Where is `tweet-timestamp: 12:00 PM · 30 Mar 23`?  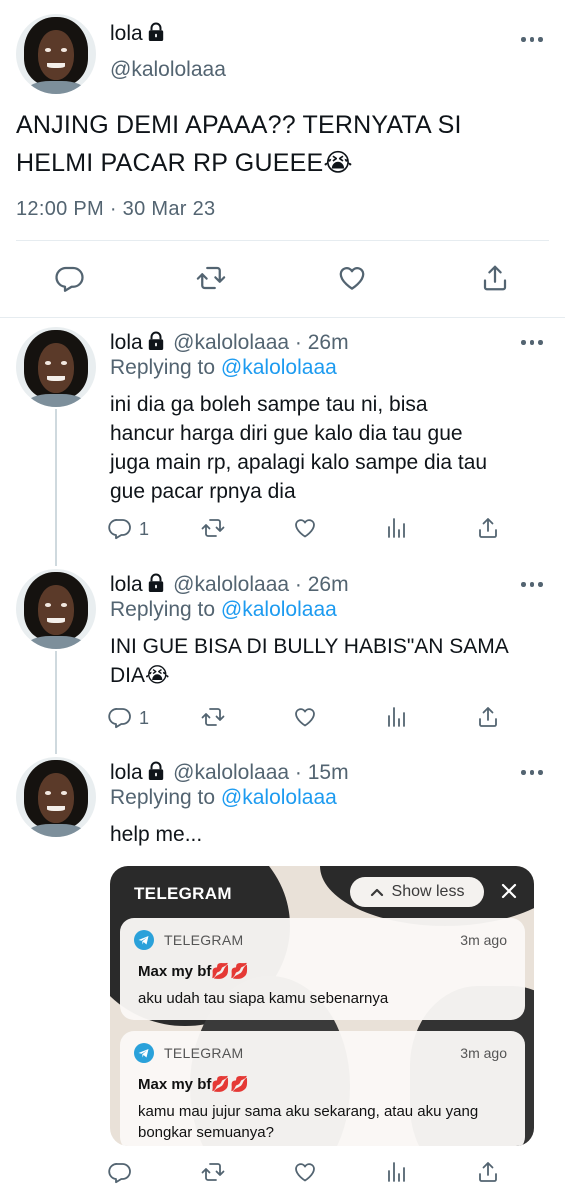 tweet-timestamp: 12:00 PM · 30 Mar 23 is located at coordinates (115, 209).